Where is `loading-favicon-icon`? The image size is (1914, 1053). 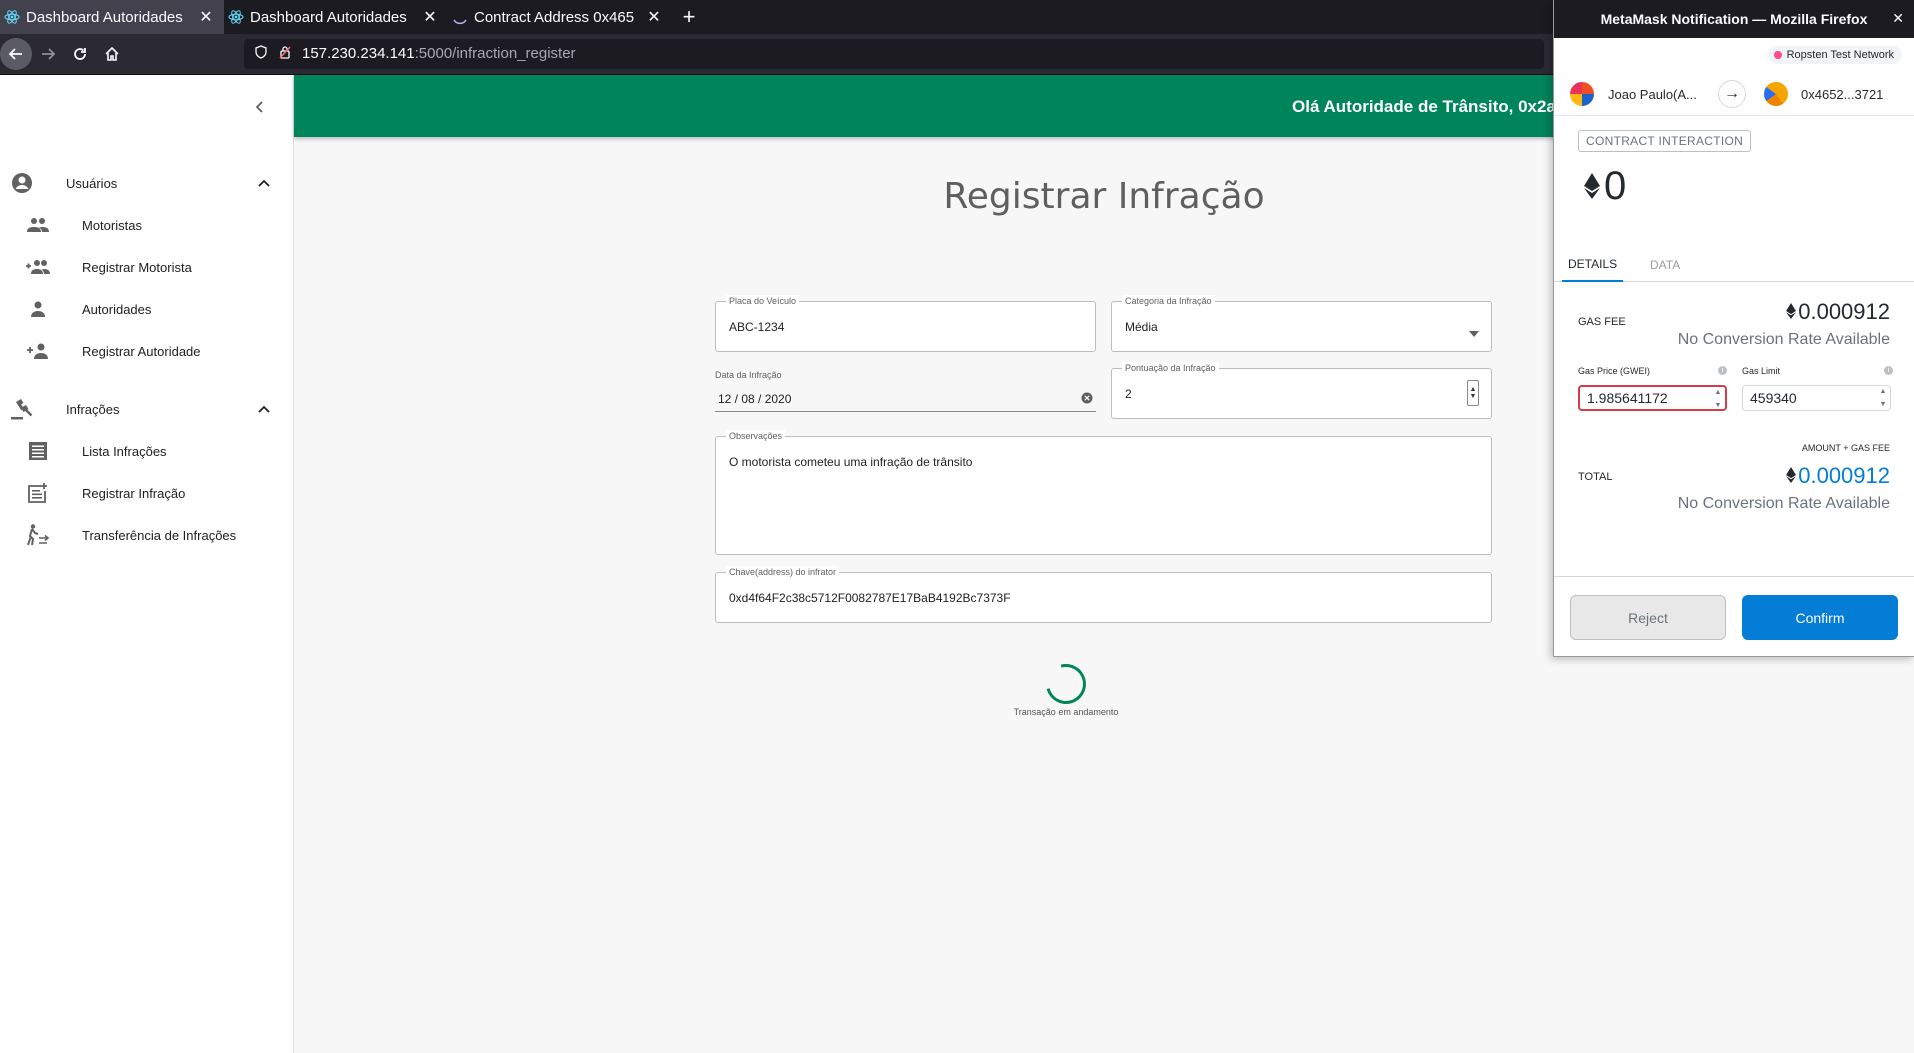 loading-favicon-icon is located at coordinates (460, 17).